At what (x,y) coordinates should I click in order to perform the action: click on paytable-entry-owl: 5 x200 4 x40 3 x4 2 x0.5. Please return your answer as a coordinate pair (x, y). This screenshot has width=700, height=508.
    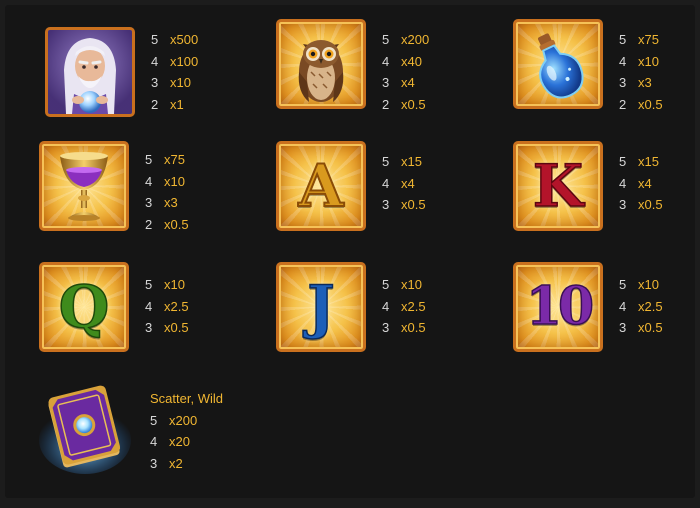
    Looking at the image, I should click on (376, 69).